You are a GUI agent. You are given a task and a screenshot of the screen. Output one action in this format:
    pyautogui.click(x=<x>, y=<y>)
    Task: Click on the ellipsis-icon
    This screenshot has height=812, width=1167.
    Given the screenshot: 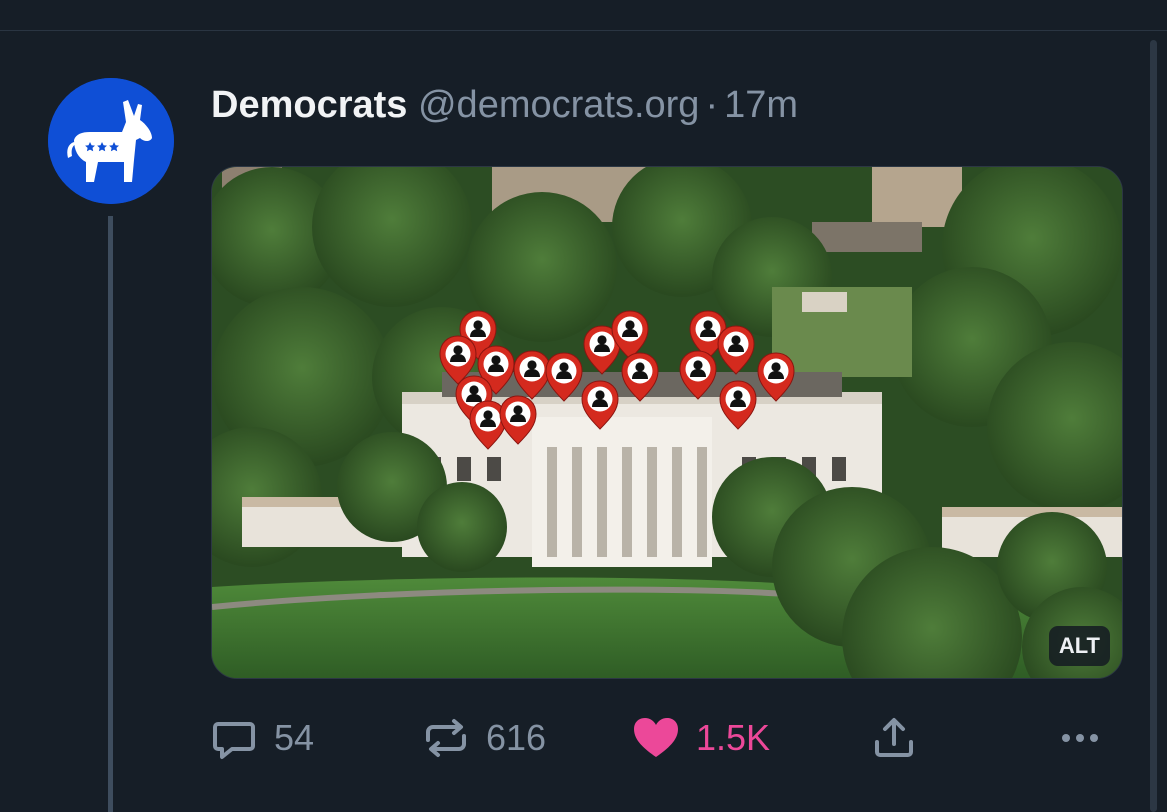 What is the action you would take?
    pyautogui.click(x=1080, y=738)
    